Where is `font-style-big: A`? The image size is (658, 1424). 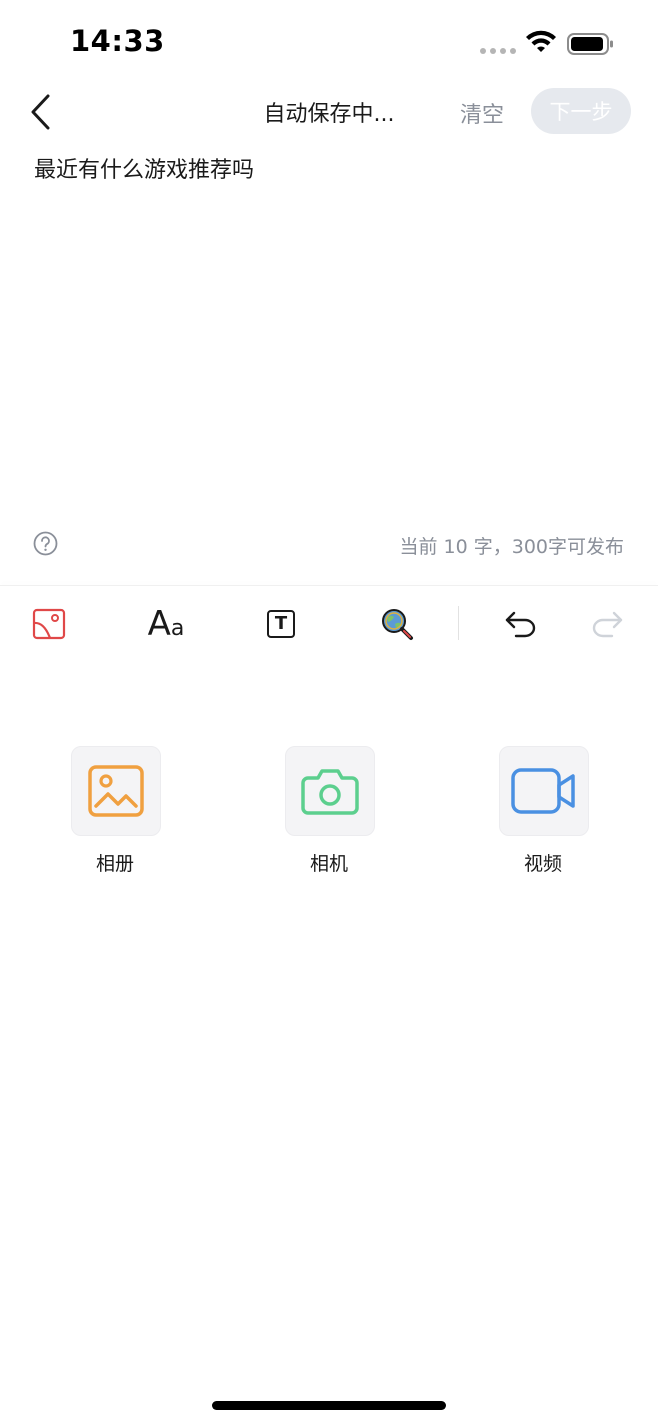
font-style-big: A is located at coordinates (159, 624).